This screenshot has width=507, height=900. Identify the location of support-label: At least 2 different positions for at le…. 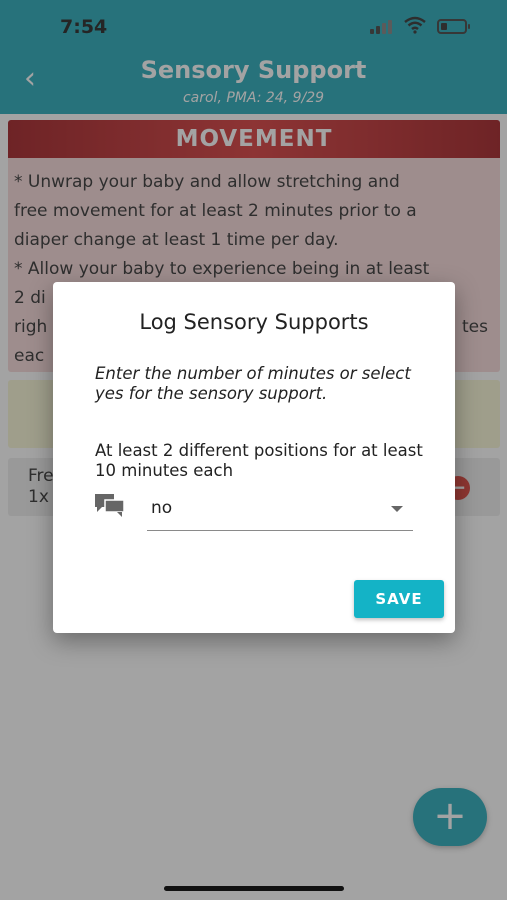
(259, 460).